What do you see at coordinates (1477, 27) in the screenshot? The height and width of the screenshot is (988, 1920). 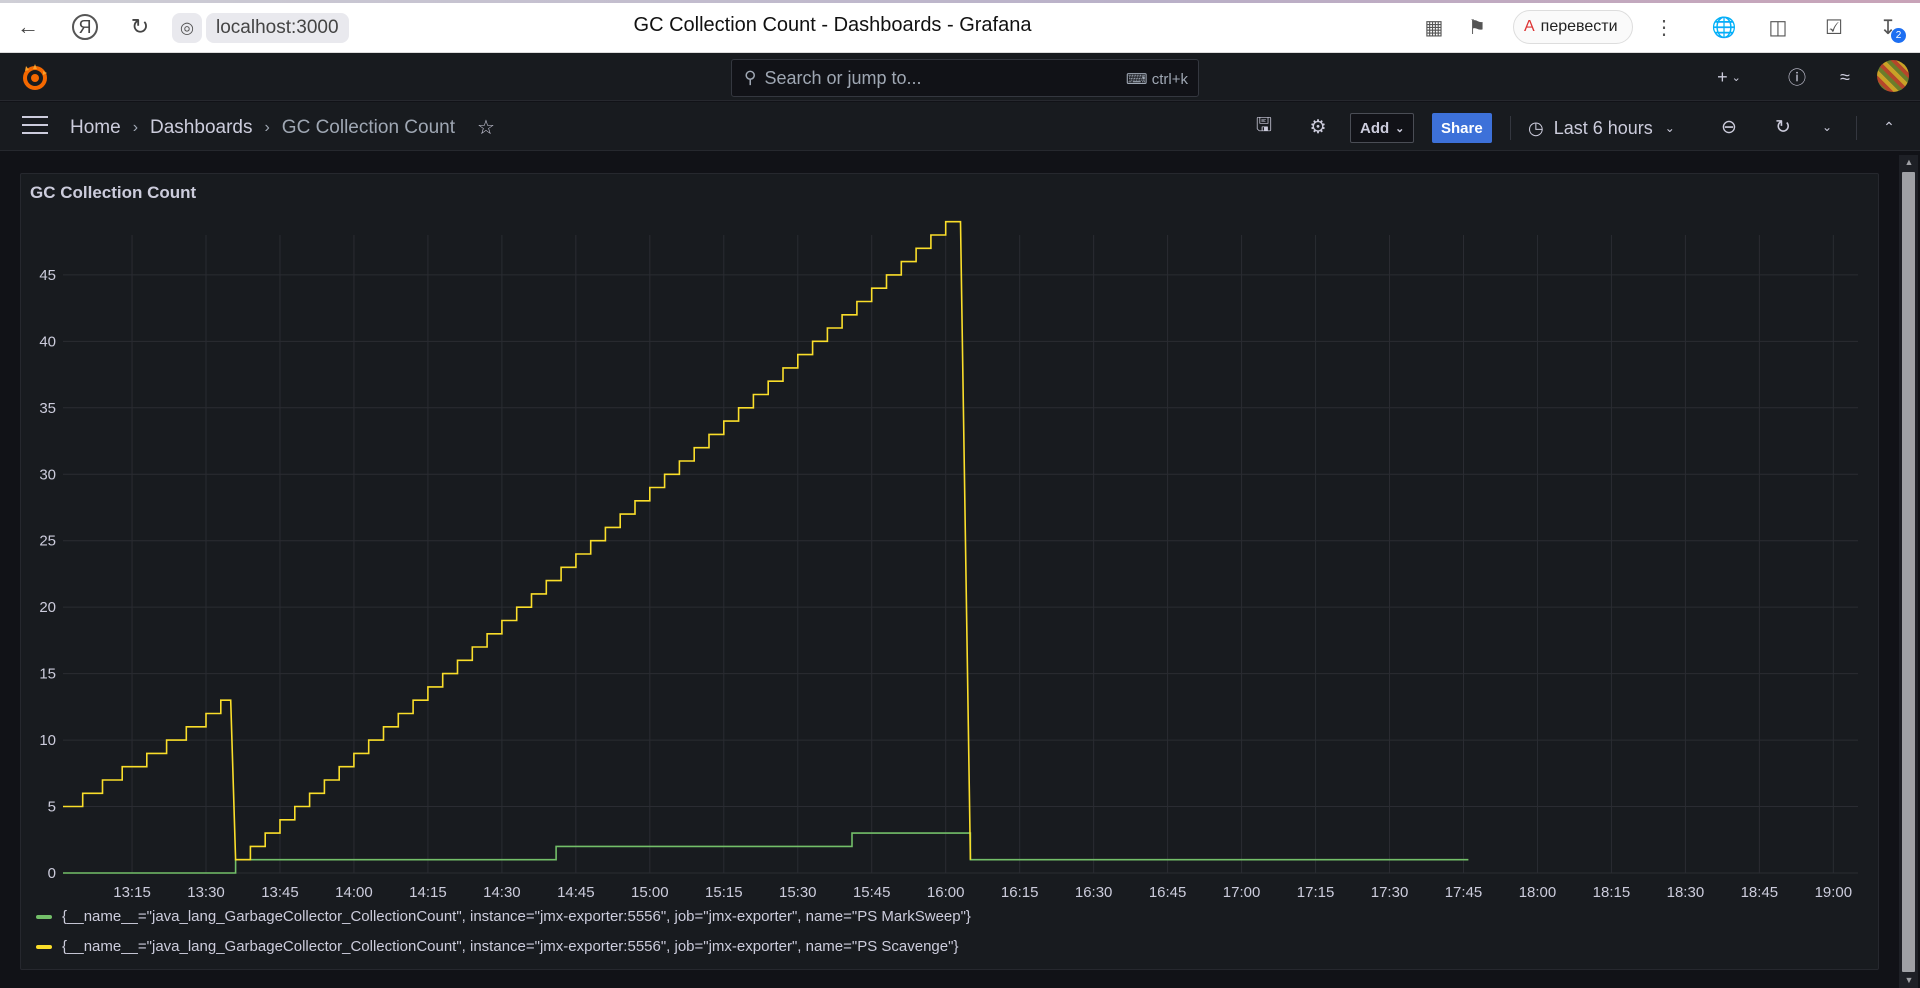 I see `bookmark-icon: ⚑` at bounding box center [1477, 27].